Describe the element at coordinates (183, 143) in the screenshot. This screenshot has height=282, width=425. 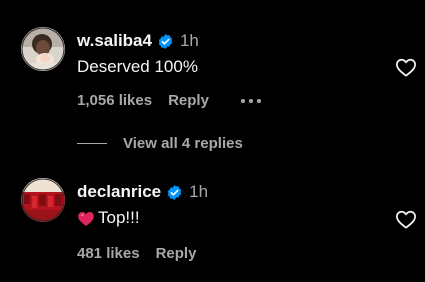
I see `view-replies-label: View all 4 replies` at that location.